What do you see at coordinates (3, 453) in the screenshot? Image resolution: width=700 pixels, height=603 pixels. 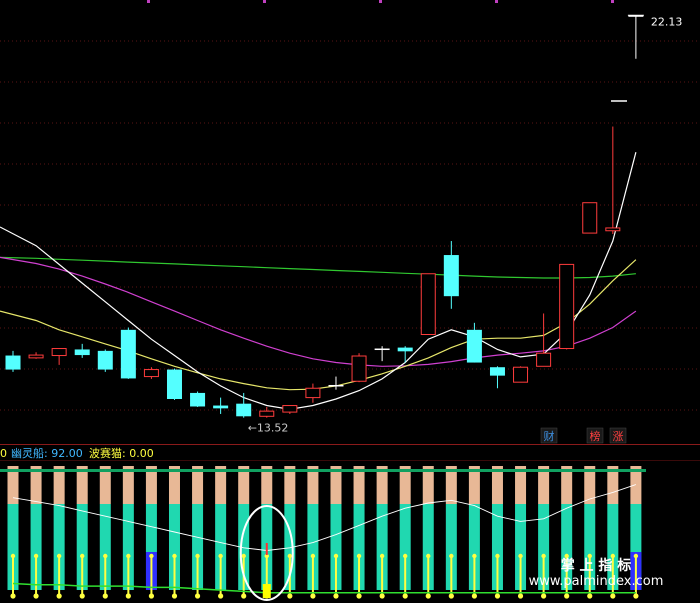 I see `indicator-prefix: 0` at bounding box center [3, 453].